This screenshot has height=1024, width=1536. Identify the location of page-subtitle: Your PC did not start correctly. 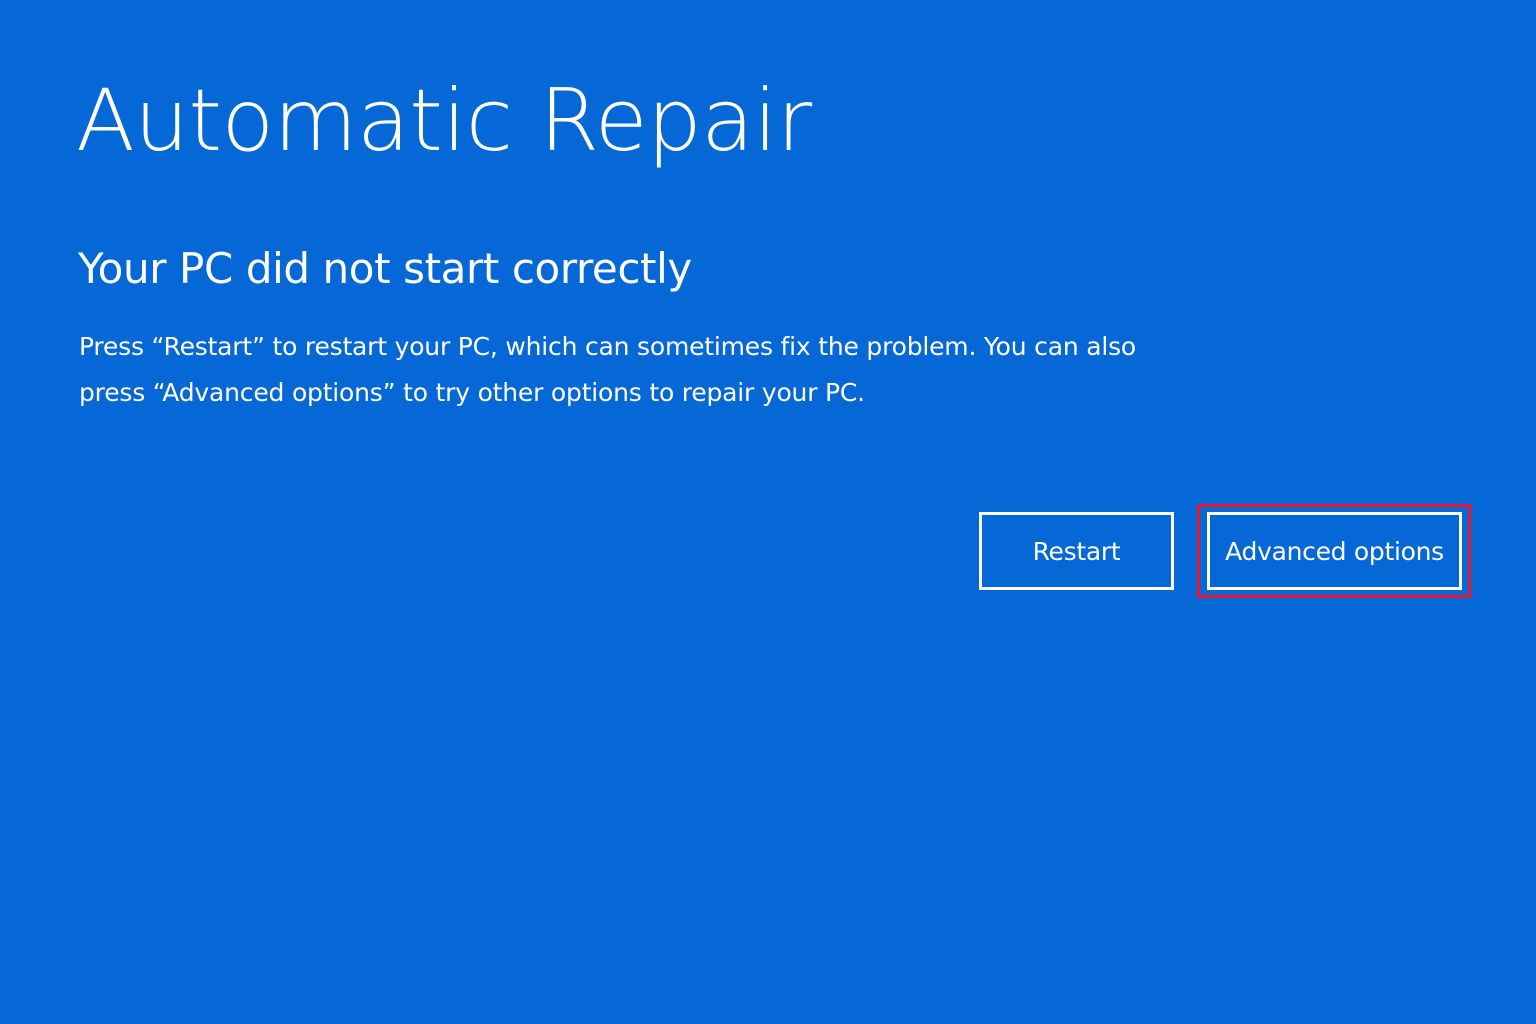
(385, 268).